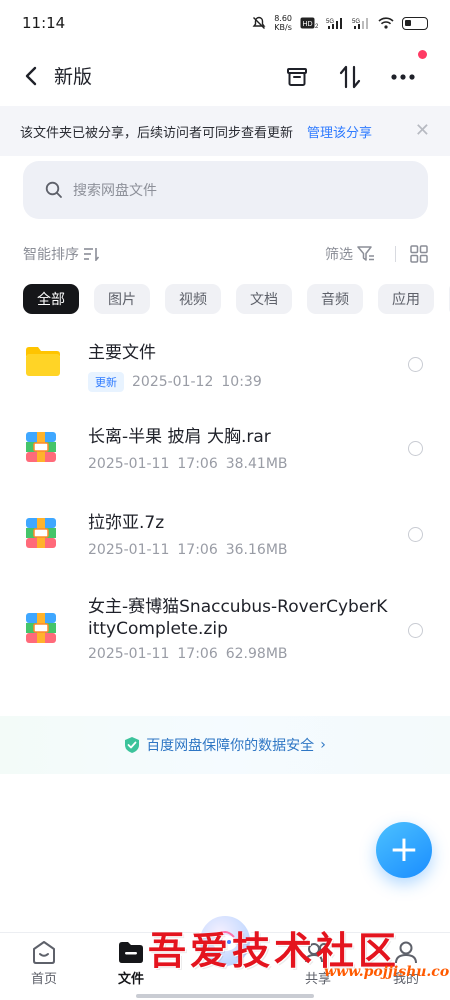 The height and width of the screenshot is (1000, 450). I want to click on share-banner: 该文件夹已被分享，后续访问者可同步查看更新 管理该分享 ✕, so click(225, 131).